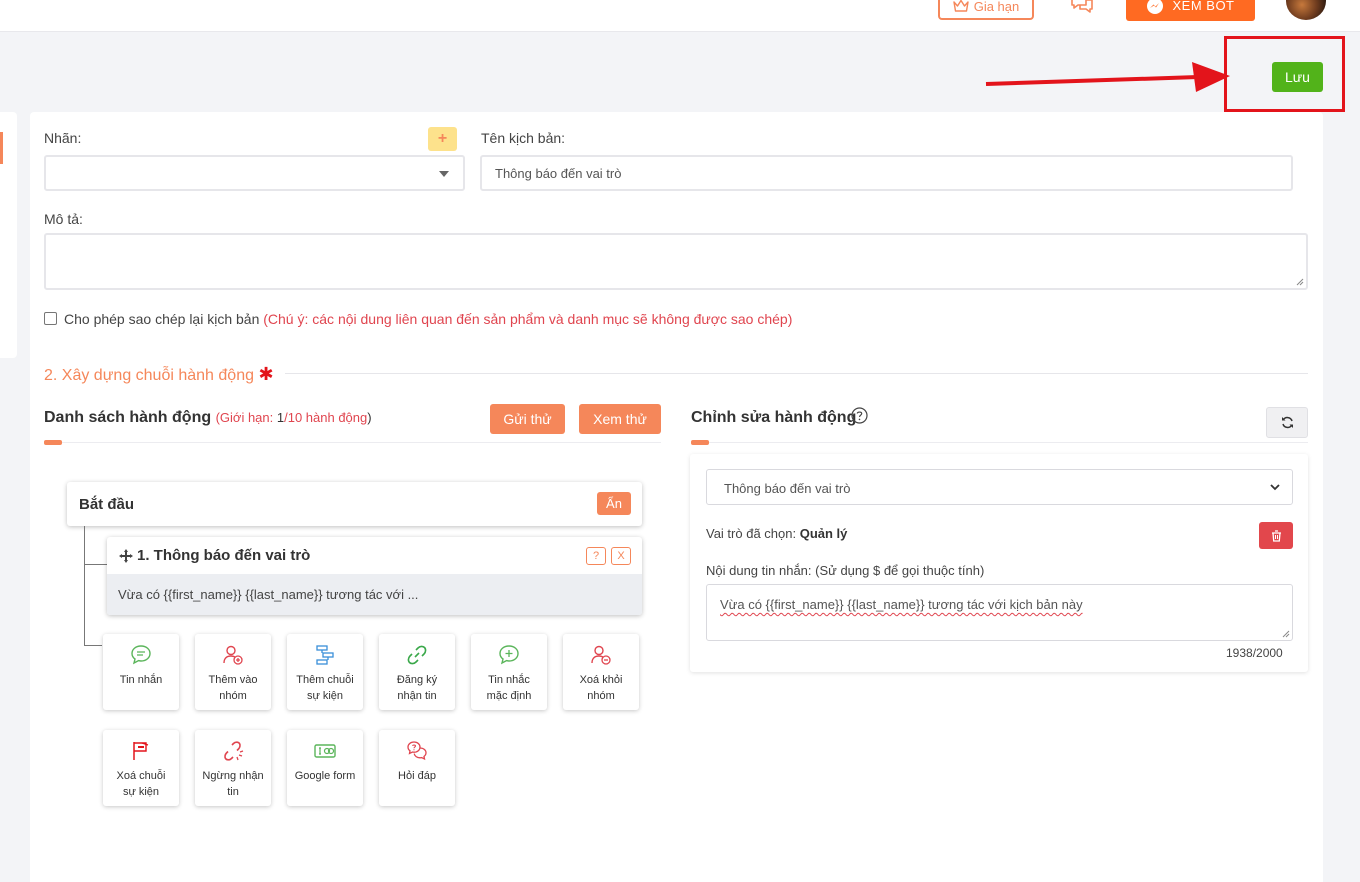 The width and height of the screenshot is (1360, 882). Describe the element at coordinates (141, 768) in the screenshot. I see `tile-remove-sequence: Xoá chuỗi sự kiện` at that location.